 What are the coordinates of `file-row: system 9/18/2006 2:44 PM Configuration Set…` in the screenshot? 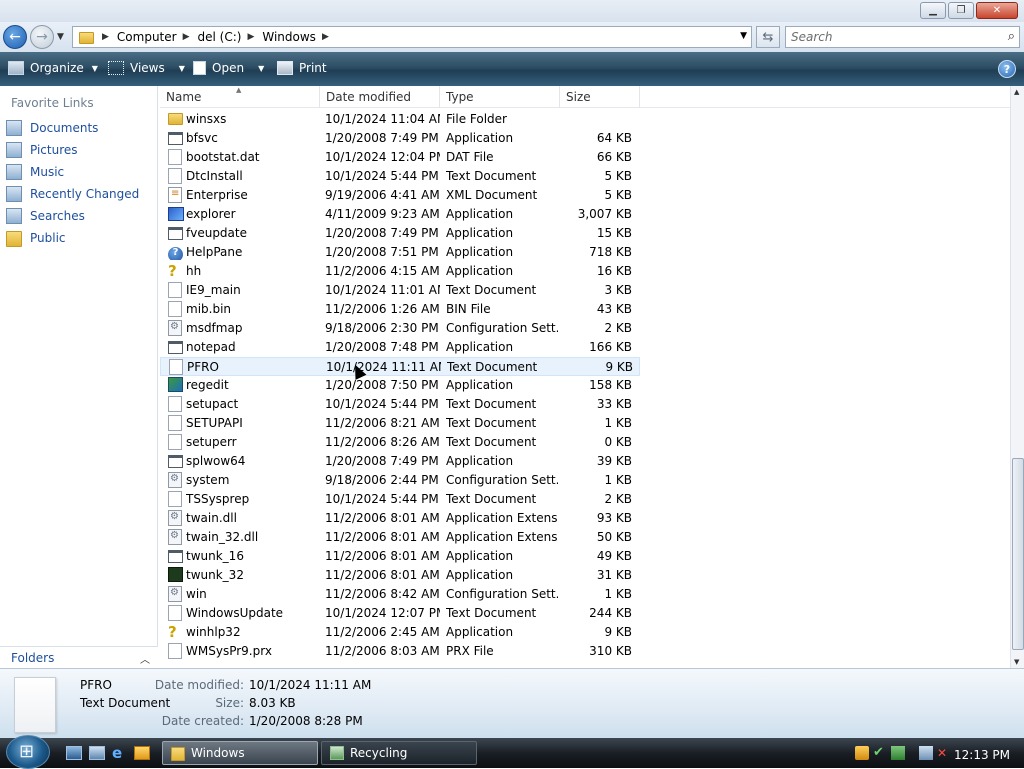 It's located at (400, 480).